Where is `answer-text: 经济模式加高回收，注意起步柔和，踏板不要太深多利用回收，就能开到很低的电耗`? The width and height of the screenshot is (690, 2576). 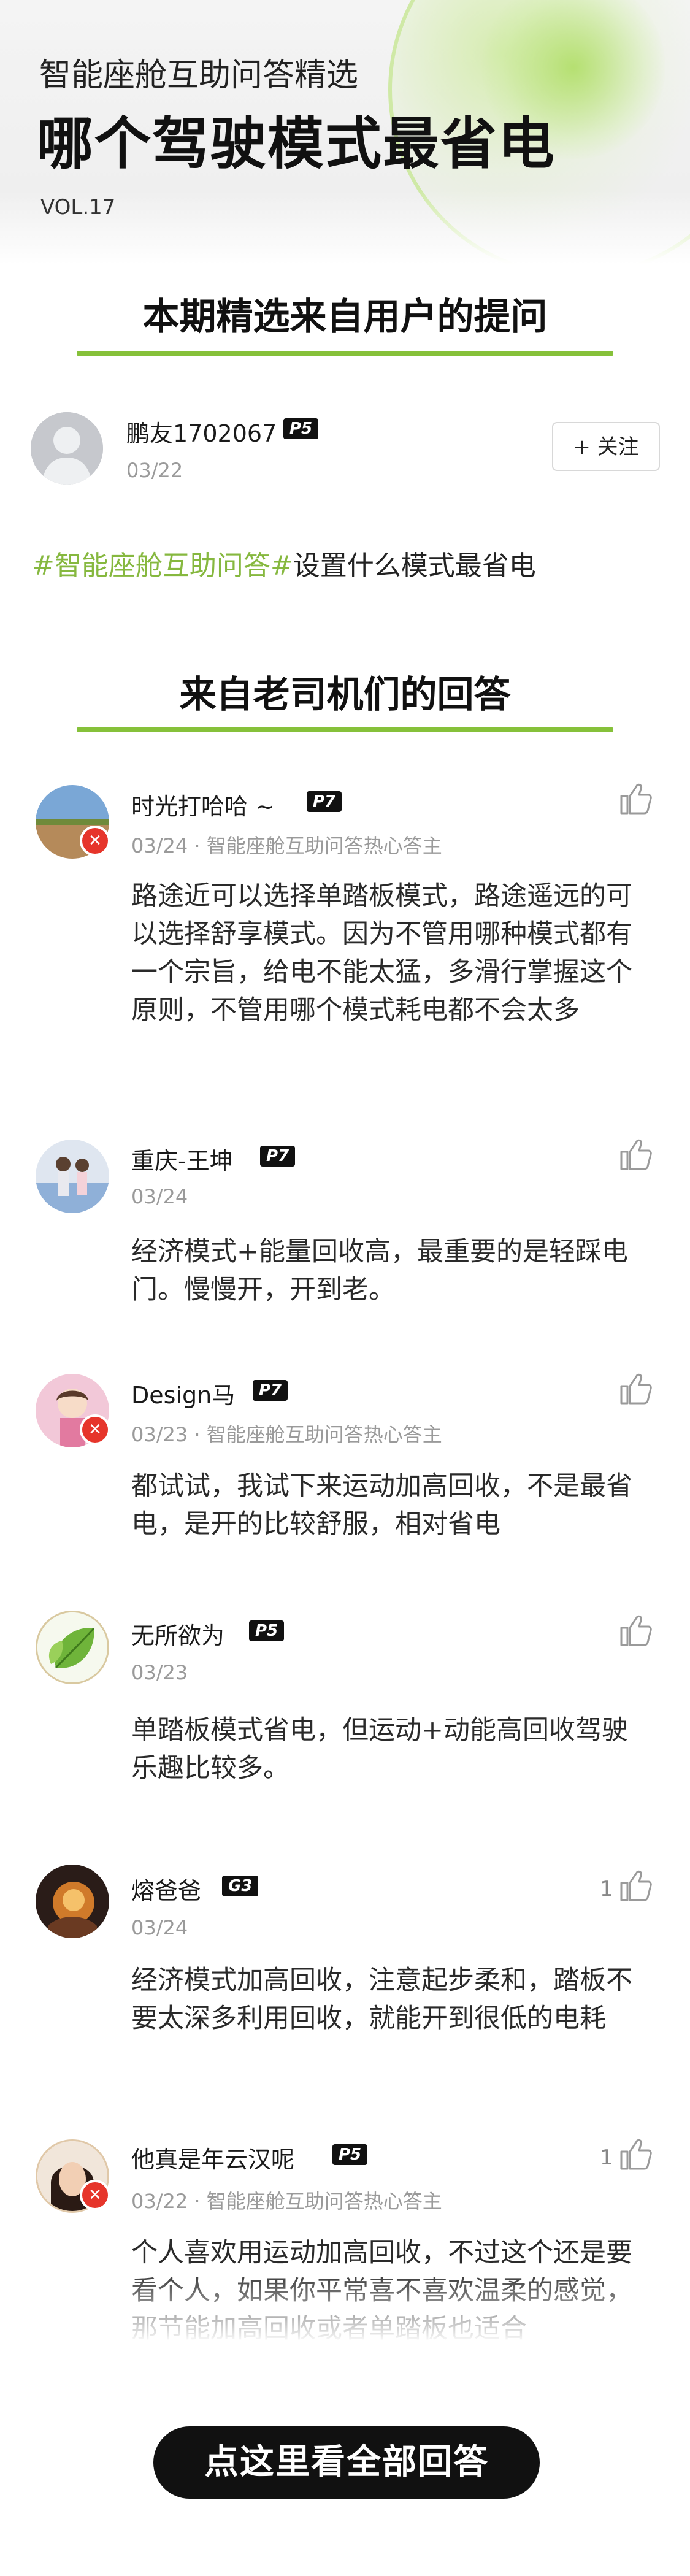 answer-text: 经济模式加高回收，注意起步柔和，踏板不要太深多利用回收，就能开到很低的电耗 is located at coordinates (381, 1999).